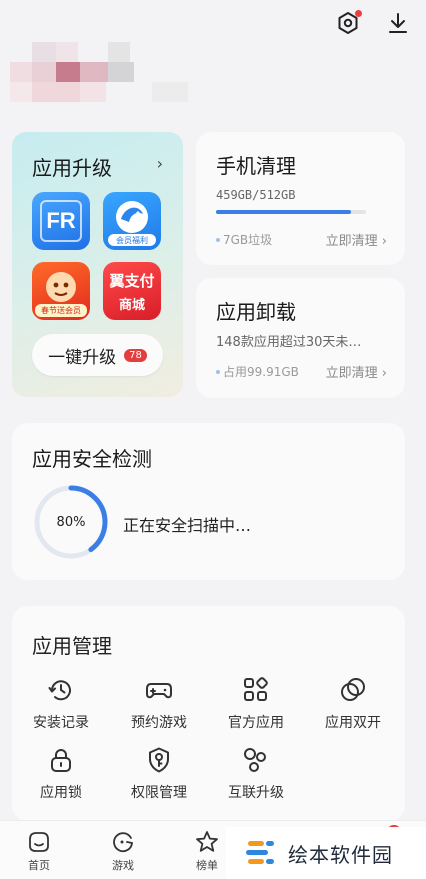 The width and height of the screenshot is (426, 879). I want to click on nav-games: 游戏, so click(123, 851).